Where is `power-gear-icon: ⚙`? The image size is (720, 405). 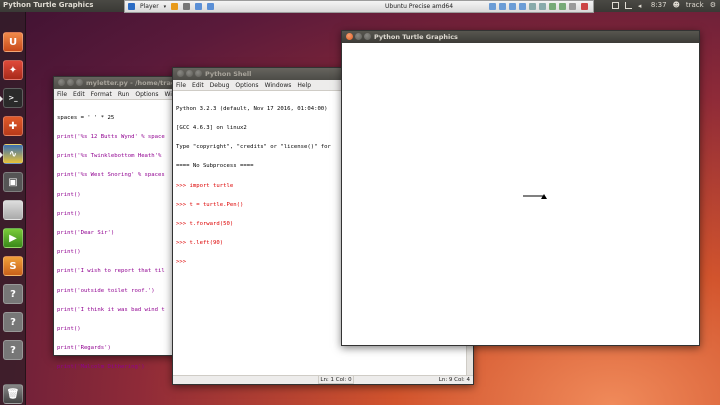
power-gear-icon: ⚙ is located at coordinates (713, 5).